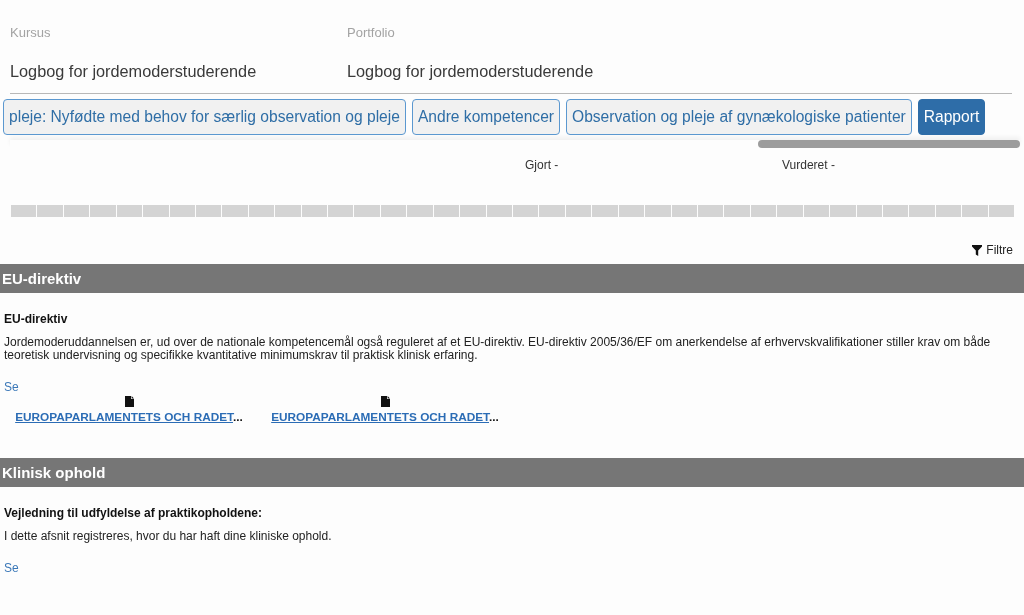  I want to click on section-heading: Vejledning til udfyldelse af praktikopholdene:, so click(134, 513).